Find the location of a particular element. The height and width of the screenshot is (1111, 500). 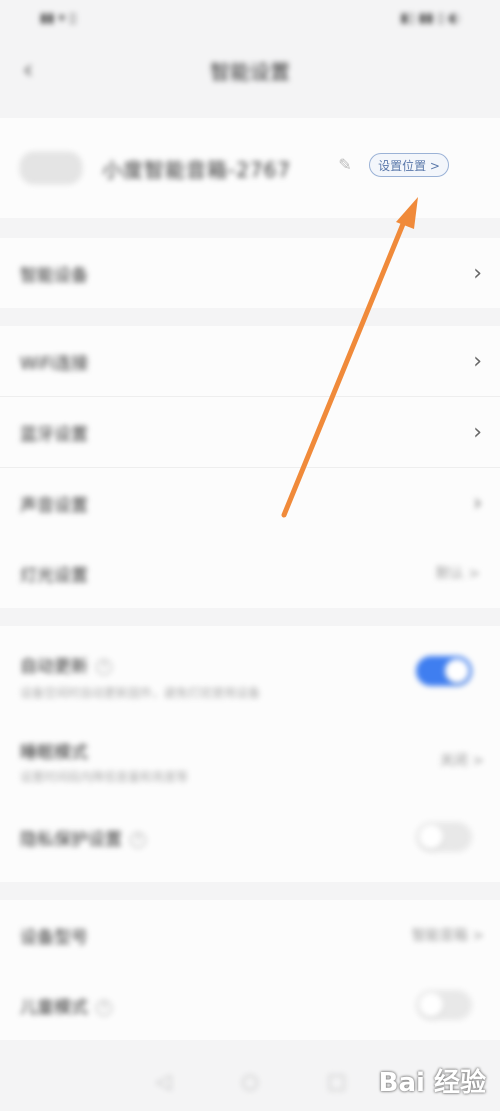

row-label-sound: 声音设置 is located at coordinates (54, 505).